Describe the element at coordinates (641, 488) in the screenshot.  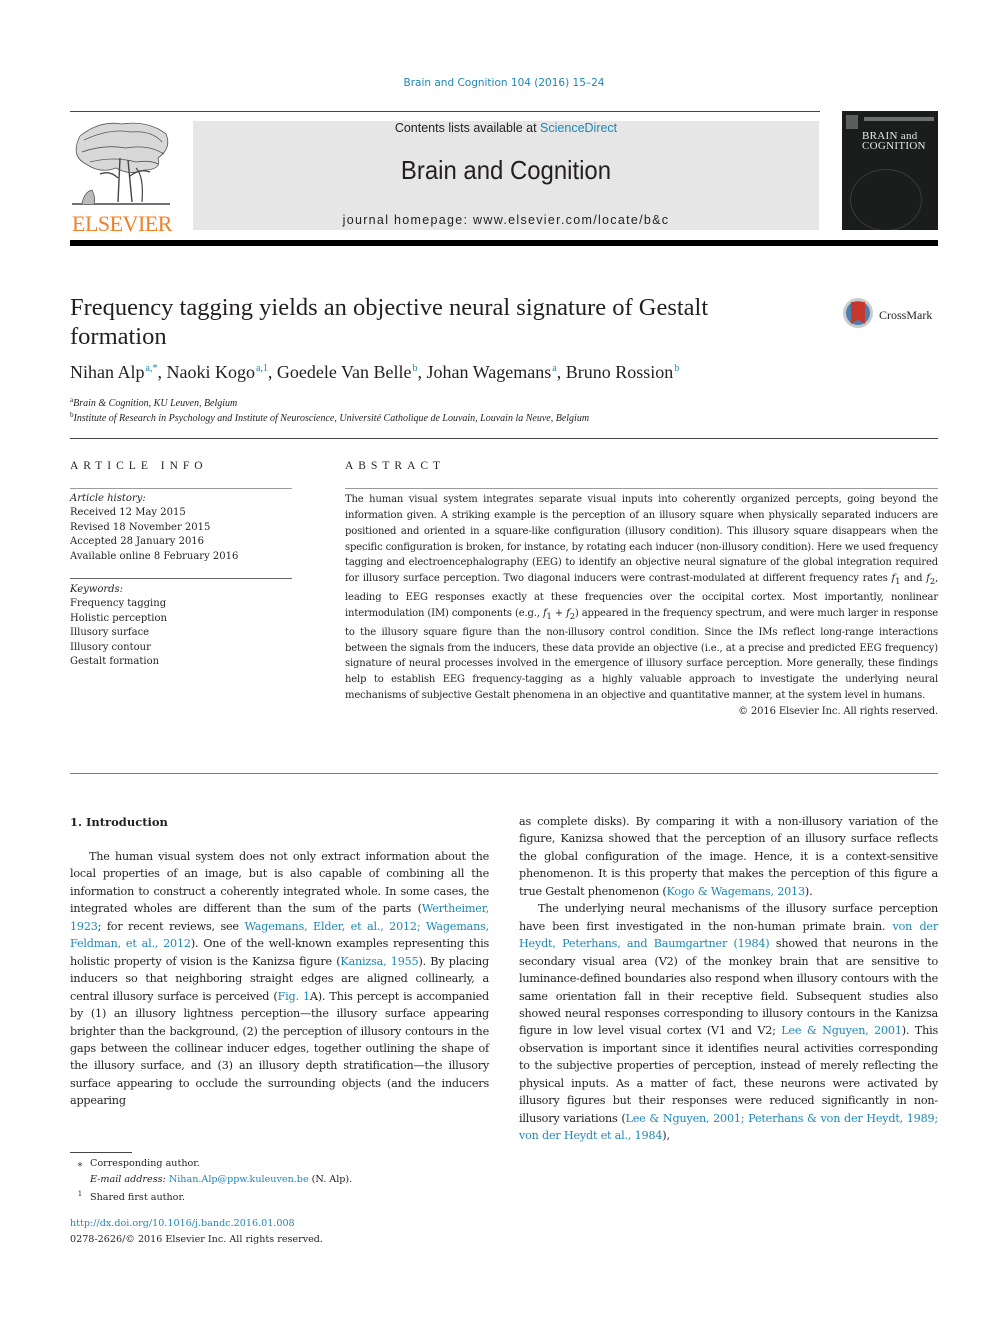
I see `abstract-rule` at that location.